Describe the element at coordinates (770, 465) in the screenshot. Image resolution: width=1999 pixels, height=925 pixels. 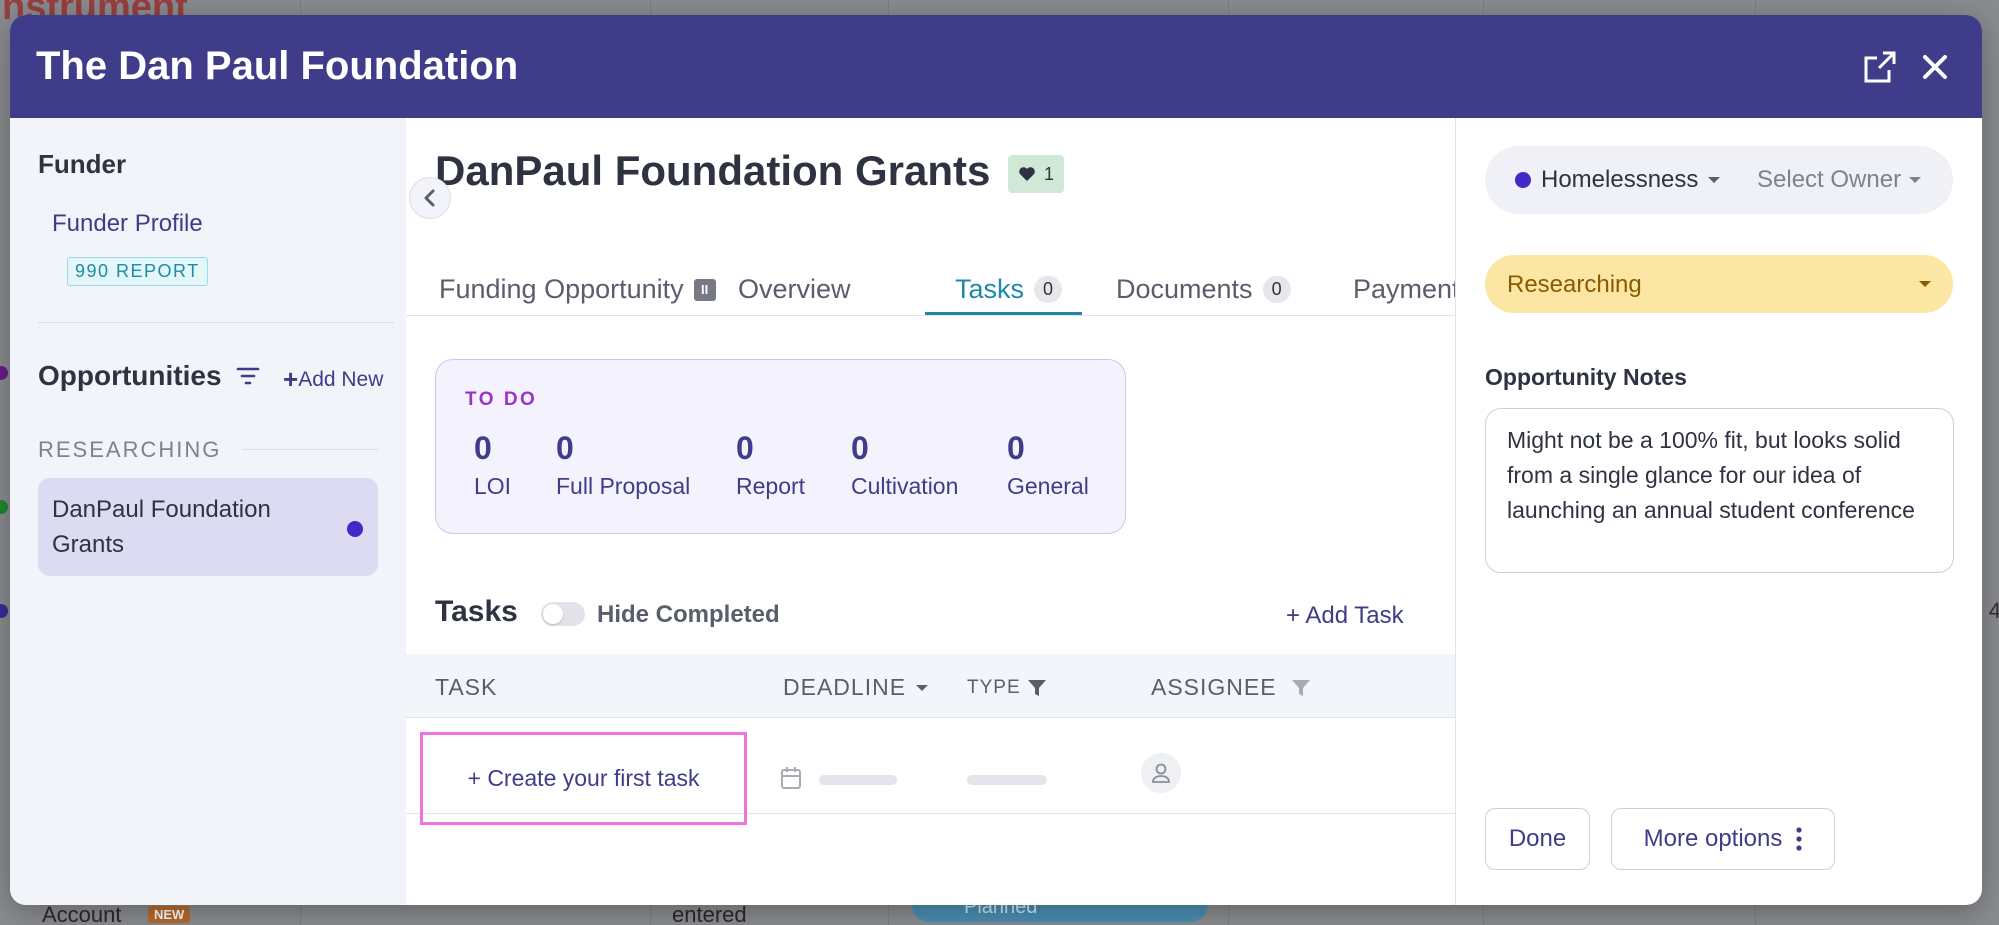
I see `todo-stat-report: 0 Report` at that location.